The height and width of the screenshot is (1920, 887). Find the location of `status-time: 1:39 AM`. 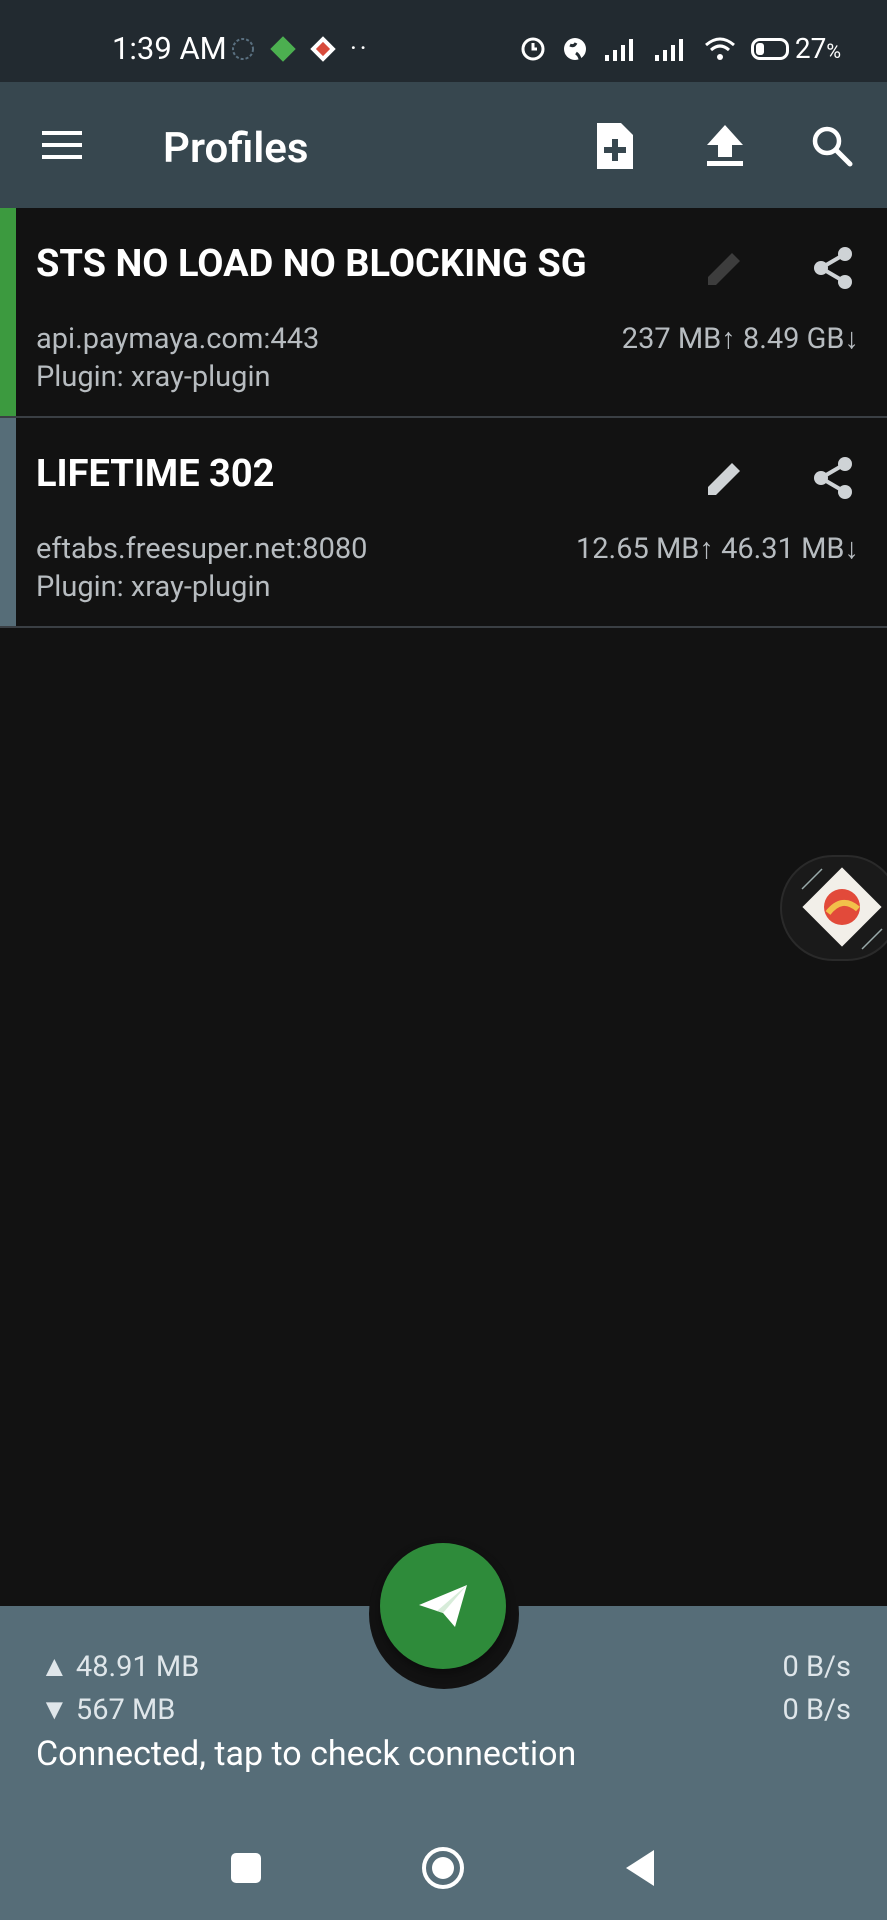

status-time: 1:39 AM is located at coordinates (169, 48).